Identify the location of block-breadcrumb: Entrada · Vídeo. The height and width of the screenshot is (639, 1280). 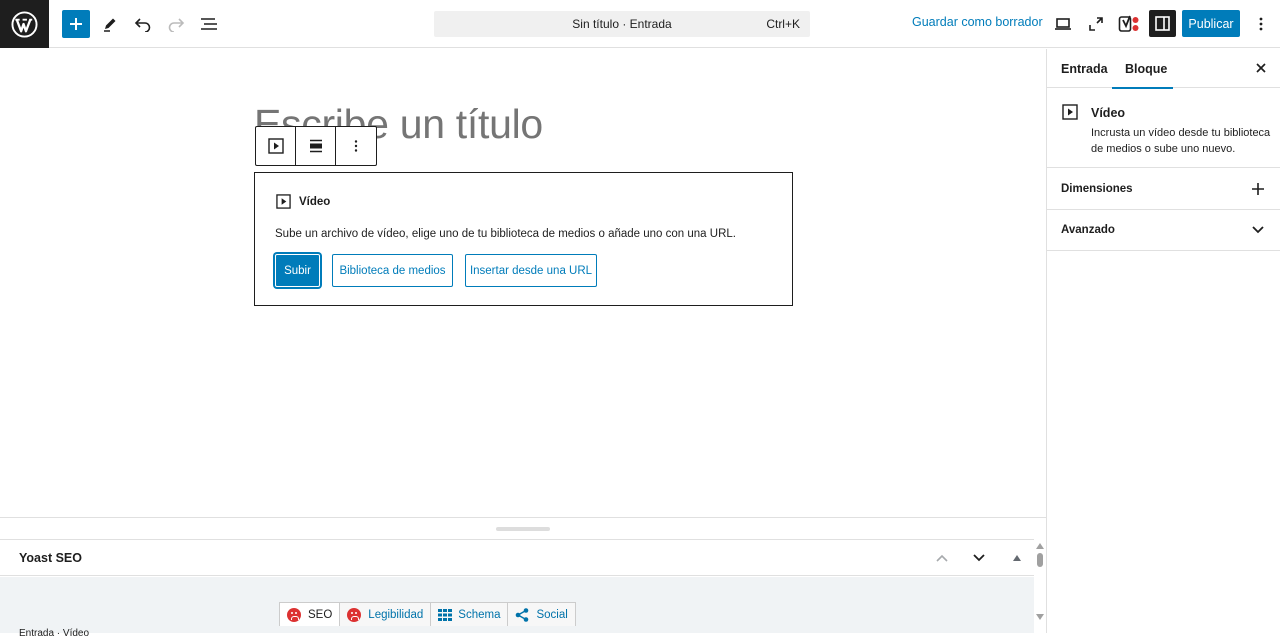
(54, 633).